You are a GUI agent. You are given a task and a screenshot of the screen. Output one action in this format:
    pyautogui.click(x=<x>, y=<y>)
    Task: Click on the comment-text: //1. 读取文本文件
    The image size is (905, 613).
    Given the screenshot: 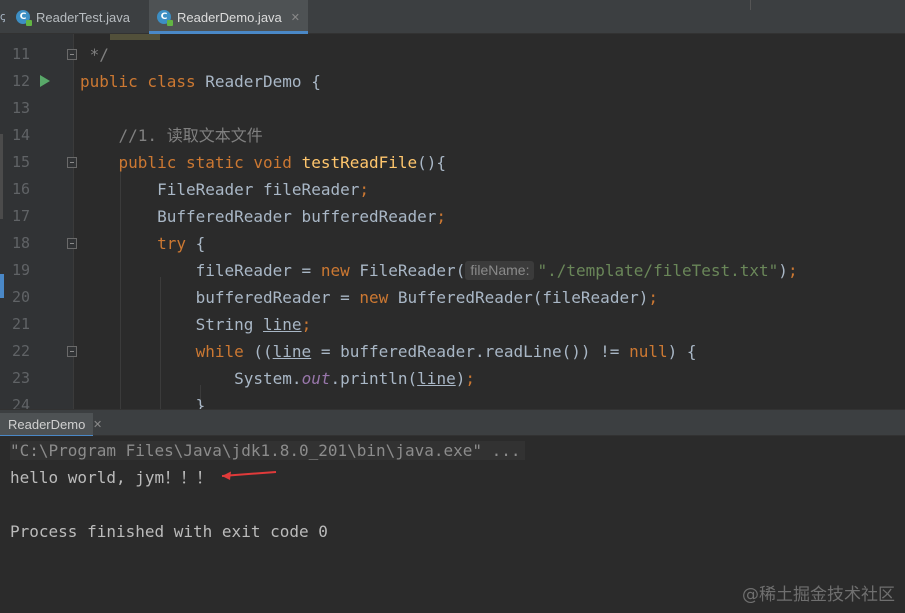 What is the action you would take?
    pyautogui.click(x=171, y=135)
    